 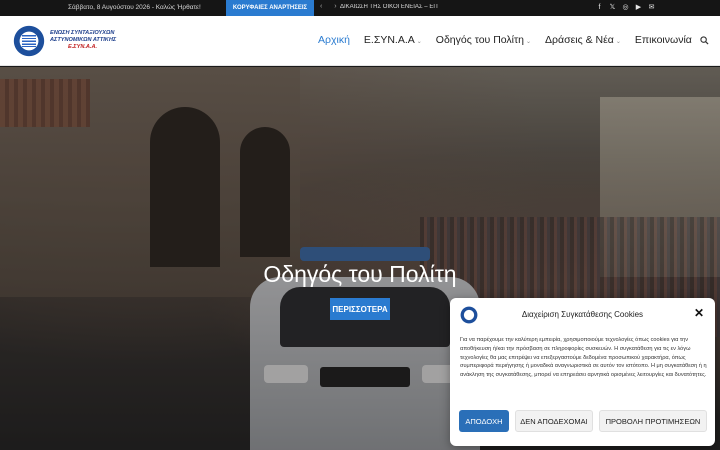 I want to click on ticker-arrows: ‹ ›, so click(x=331, y=6).